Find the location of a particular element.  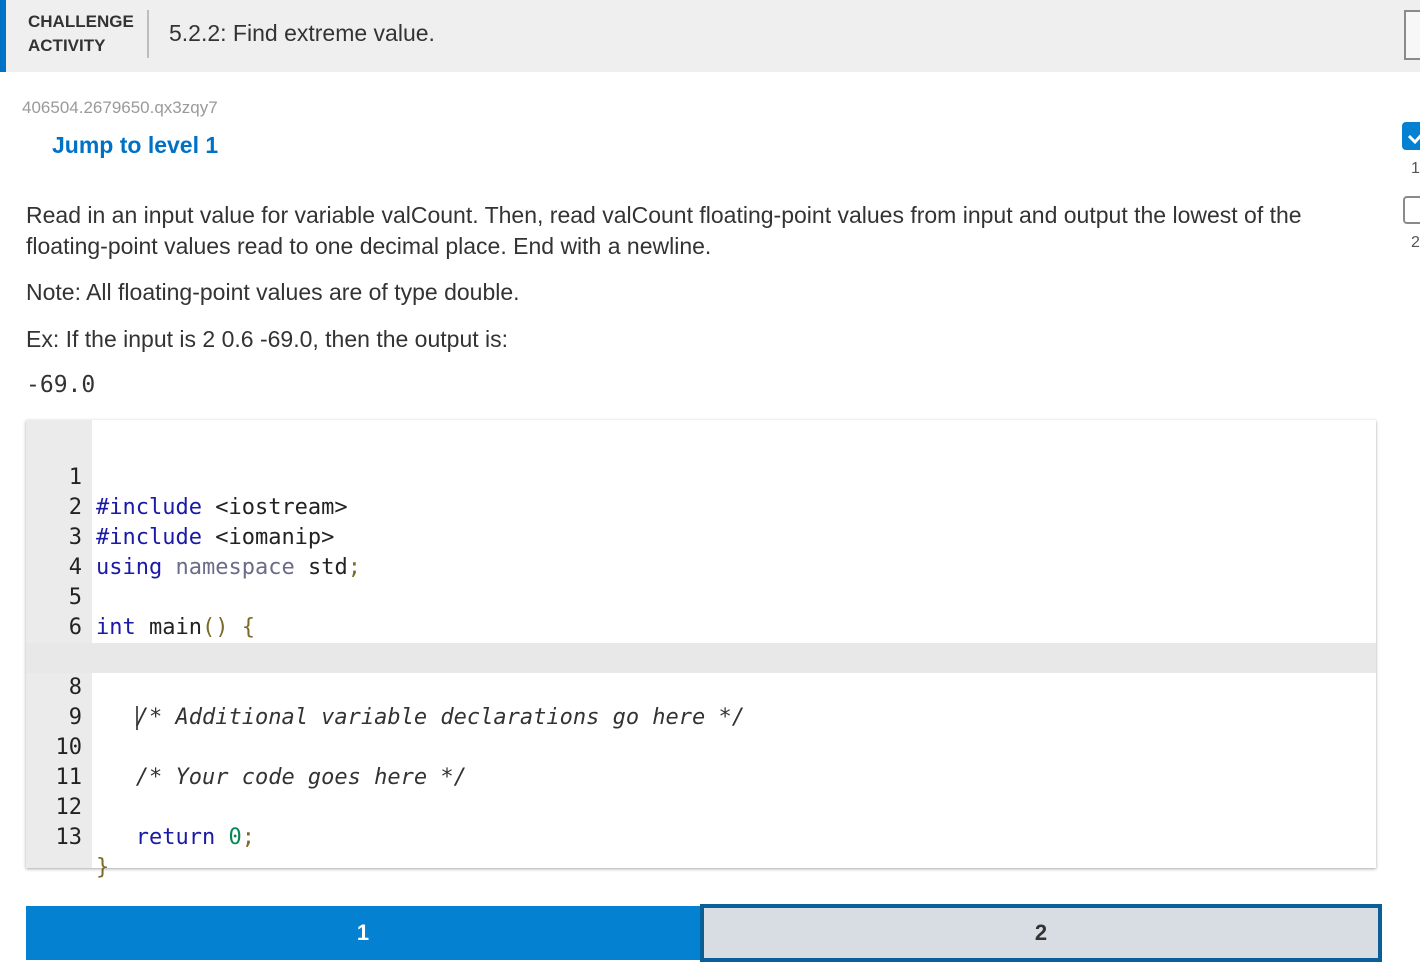

code-line-2: 2 #include <iomanip> is located at coordinates (701, 506).